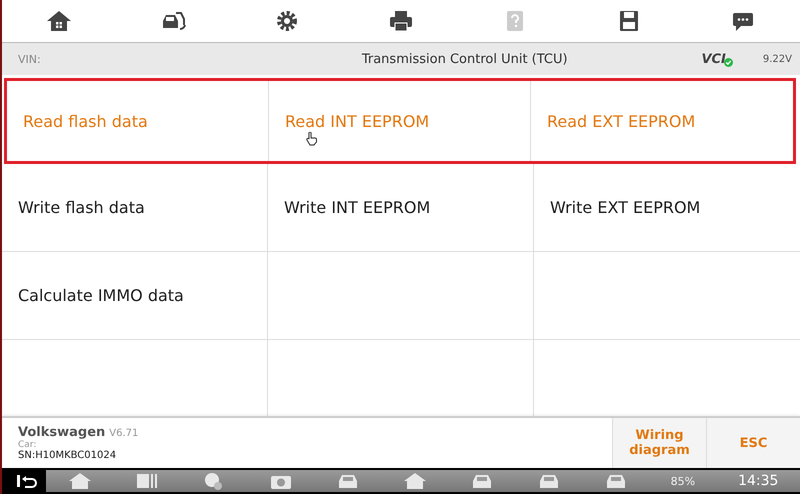  Describe the element at coordinates (713, 59) in the screenshot. I see `vci-status: VCI` at that location.